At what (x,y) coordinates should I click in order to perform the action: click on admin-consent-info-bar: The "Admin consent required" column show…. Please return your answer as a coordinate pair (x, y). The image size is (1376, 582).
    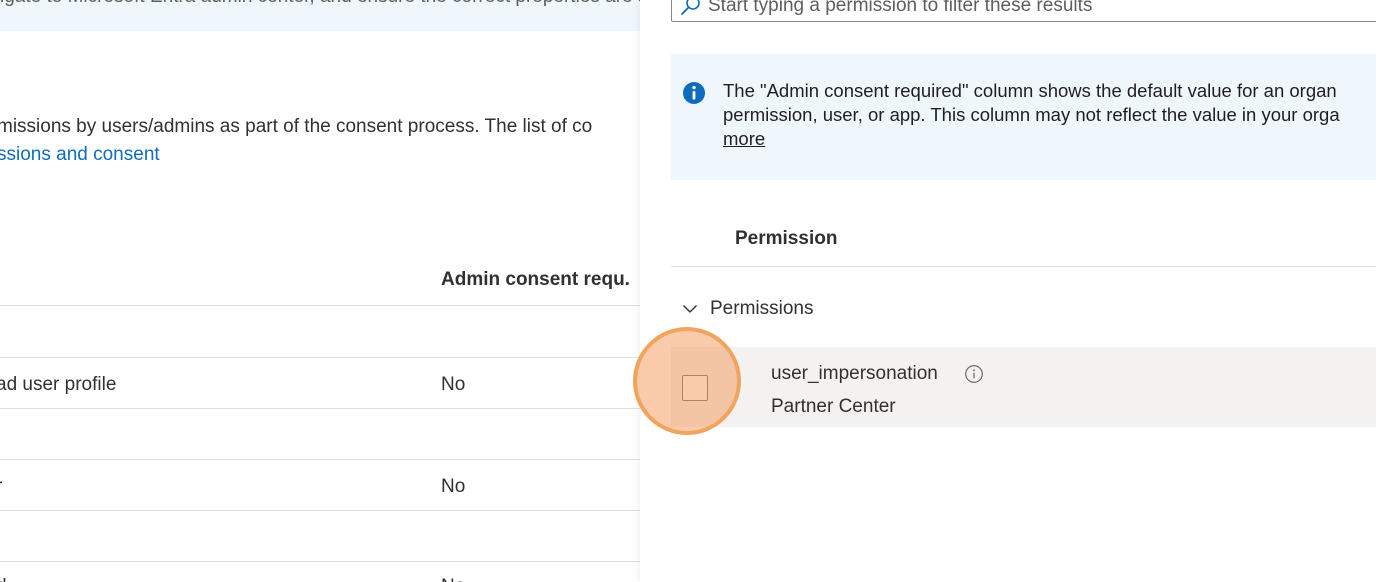
    Looking at the image, I should click on (1023, 117).